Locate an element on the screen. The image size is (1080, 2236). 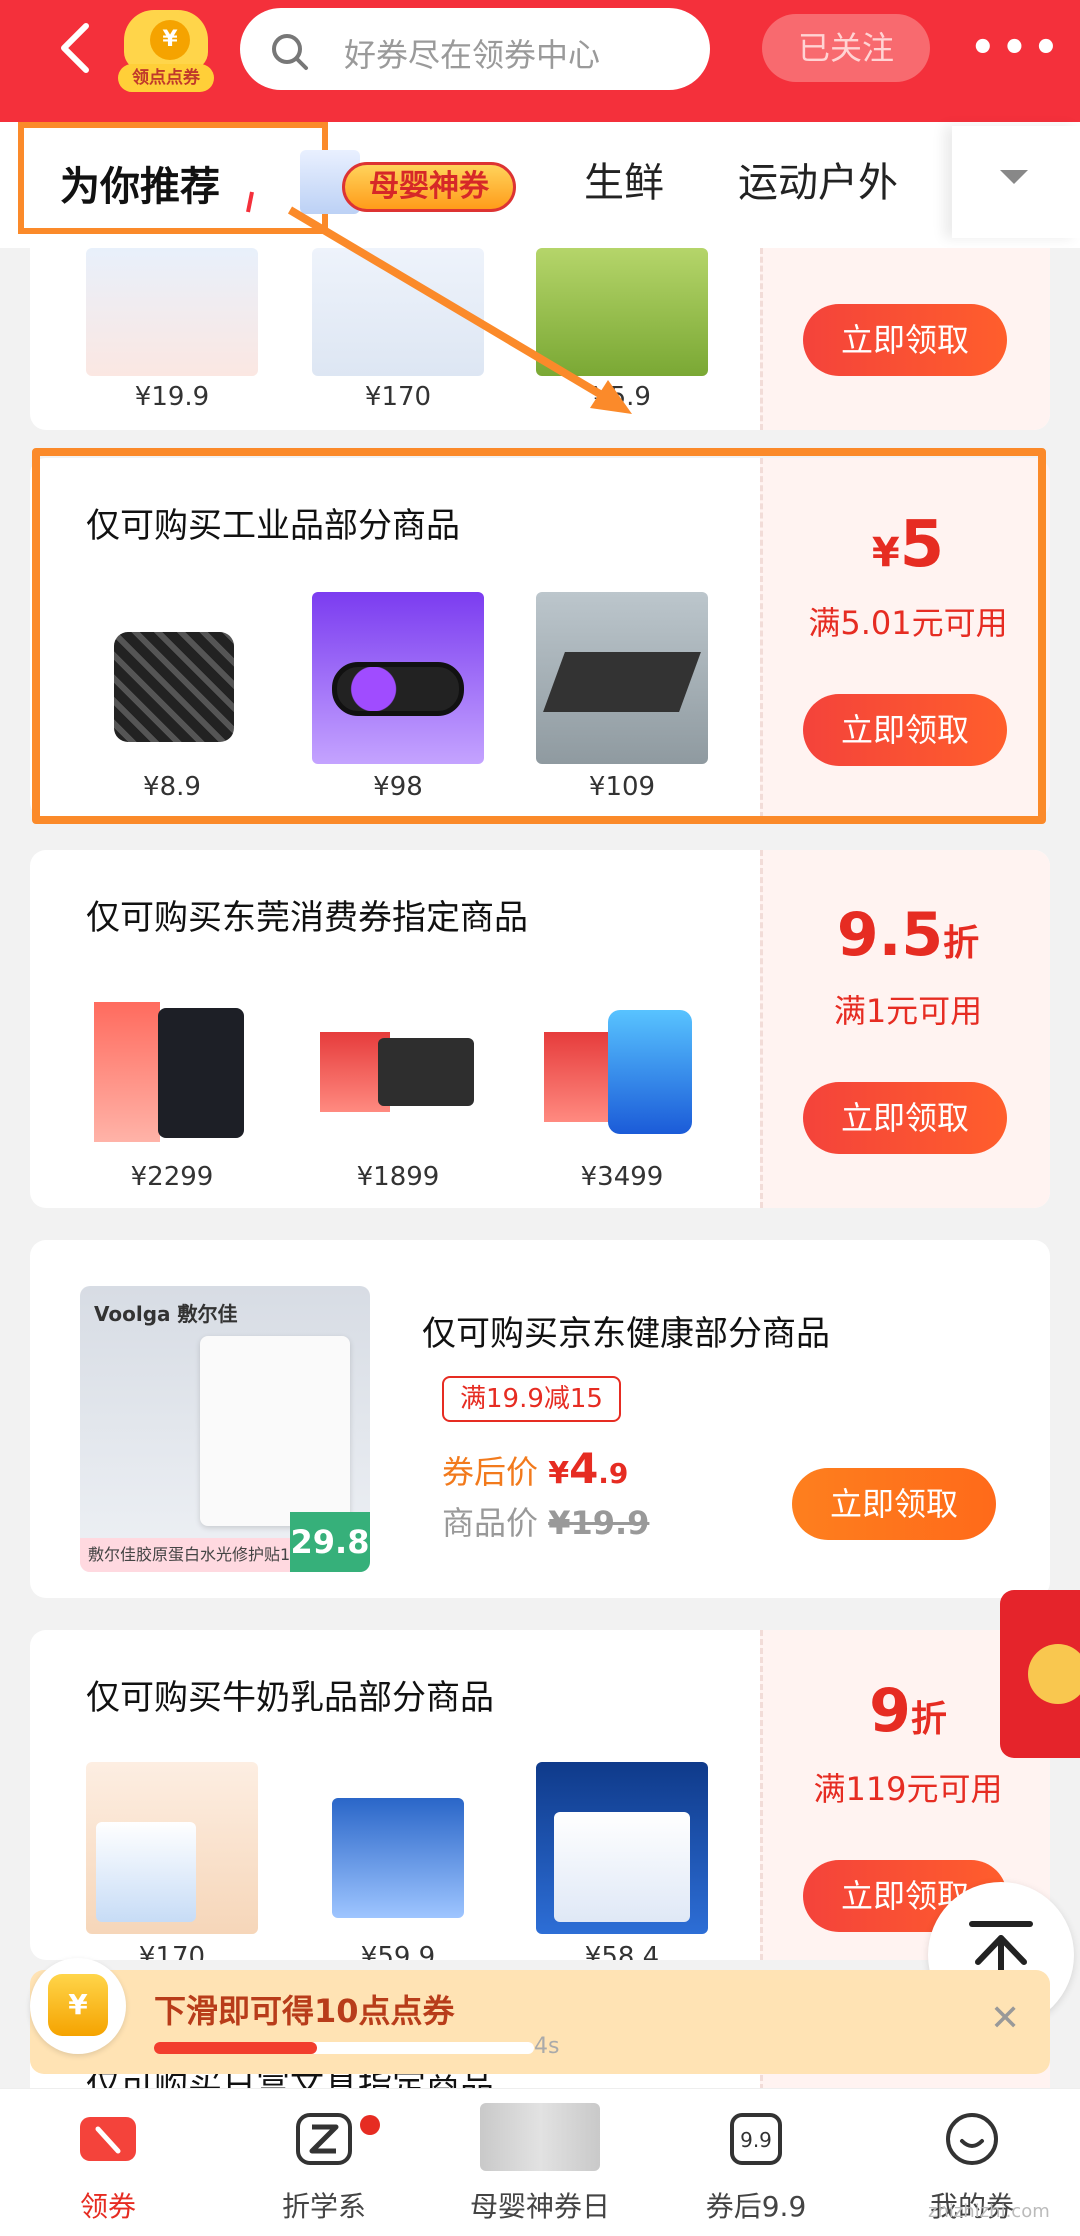
discount-badge: 满19.9减15 is located at coordinates (531, 1399).